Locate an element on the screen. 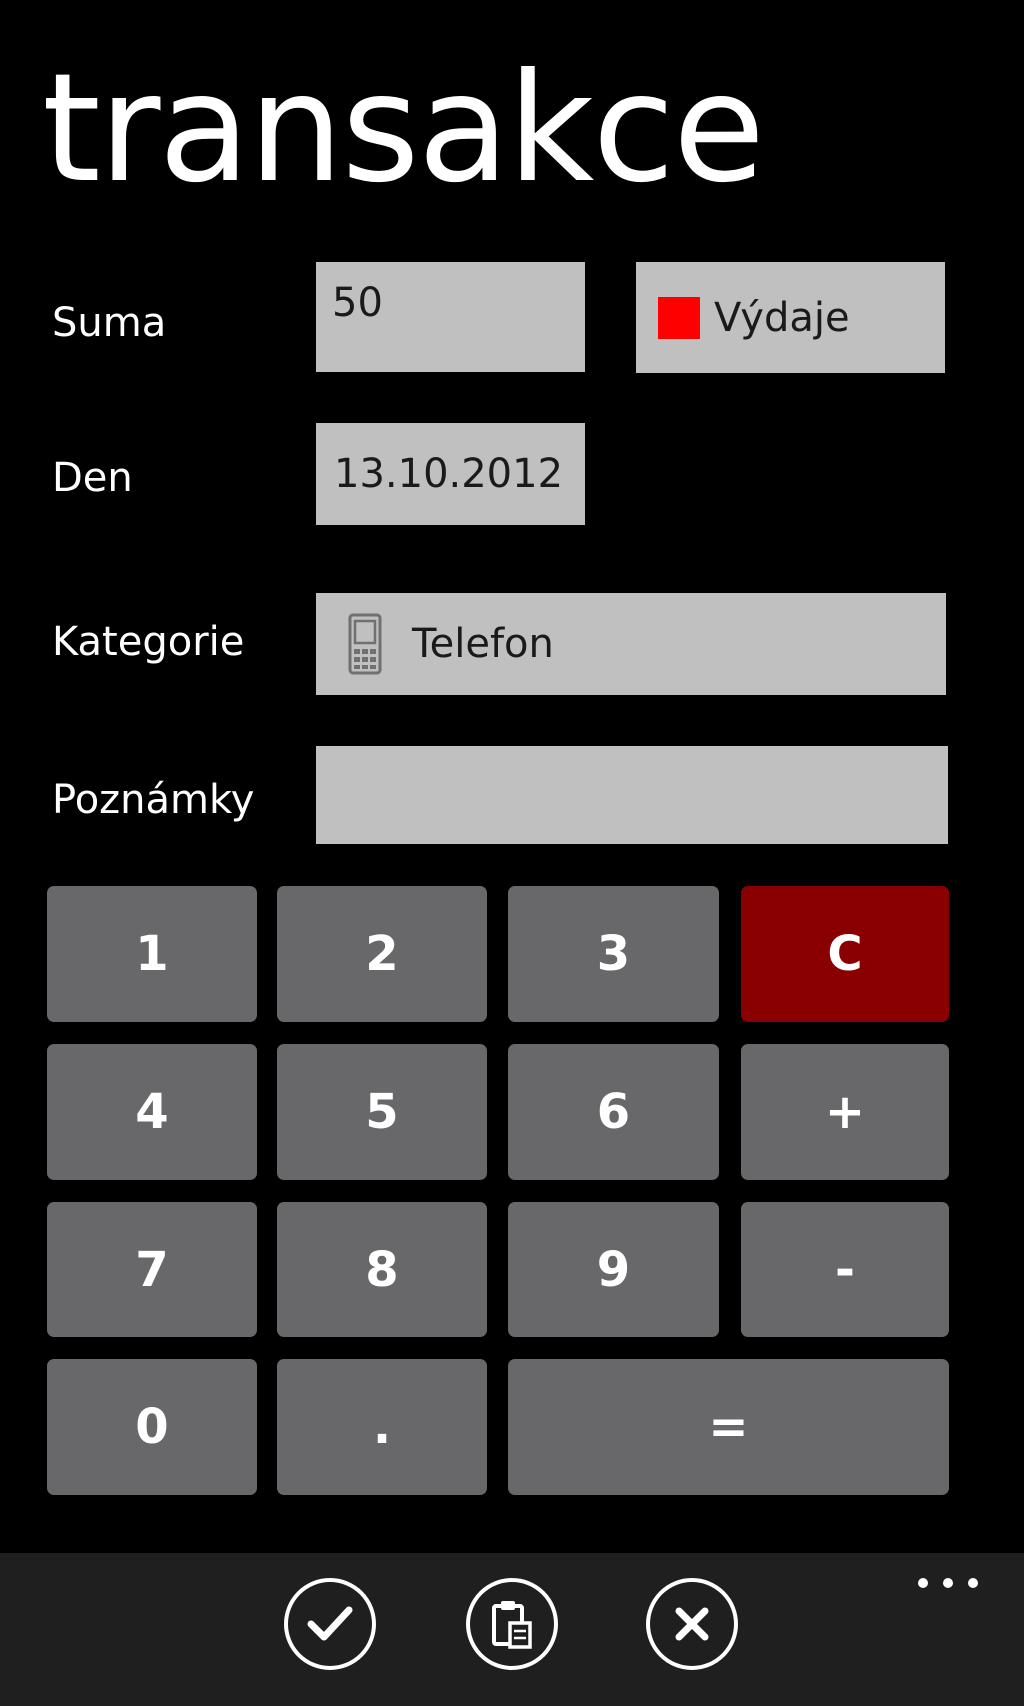  poznamky-label: Poznámky is located at coordinates (153, 800).